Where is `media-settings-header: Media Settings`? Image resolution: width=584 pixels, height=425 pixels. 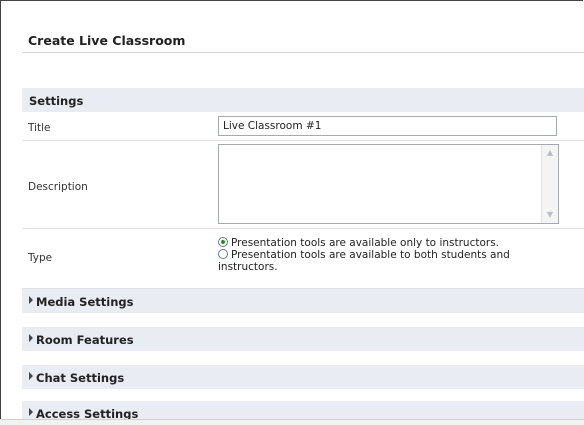 media-settings-header: Media Settings is located at coordinates (303, 301).